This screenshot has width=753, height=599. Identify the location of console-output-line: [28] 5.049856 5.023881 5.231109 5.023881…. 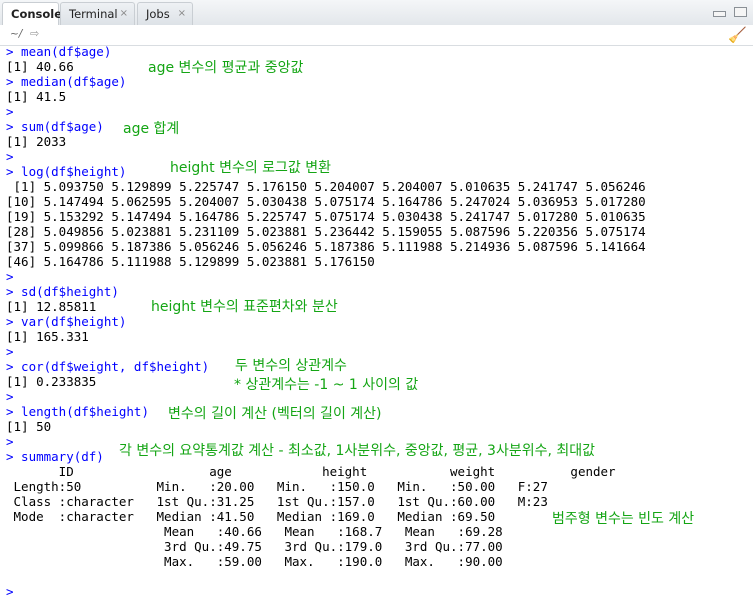
(326, 231).